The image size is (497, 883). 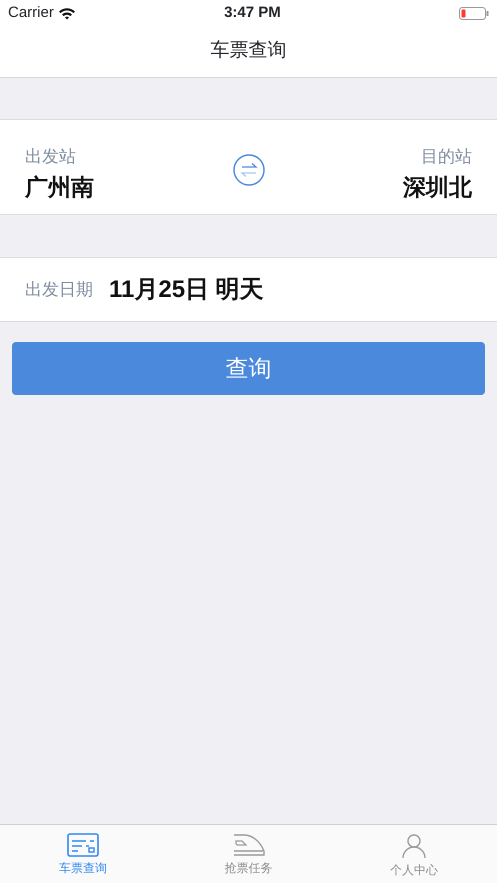 I want to click on tab-item: 个人中心, so click(x=414, y=854).